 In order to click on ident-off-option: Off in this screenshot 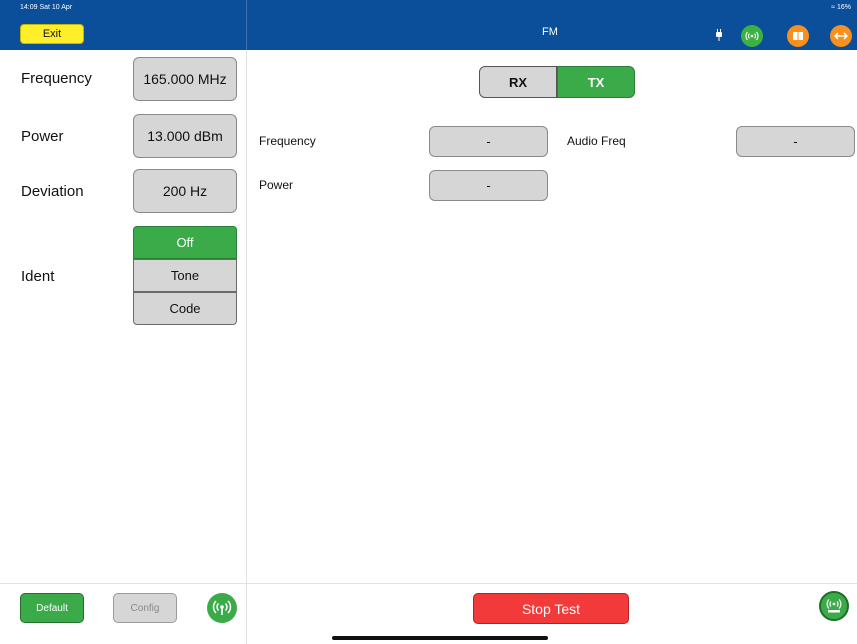, I will do `click(185, 242)`.